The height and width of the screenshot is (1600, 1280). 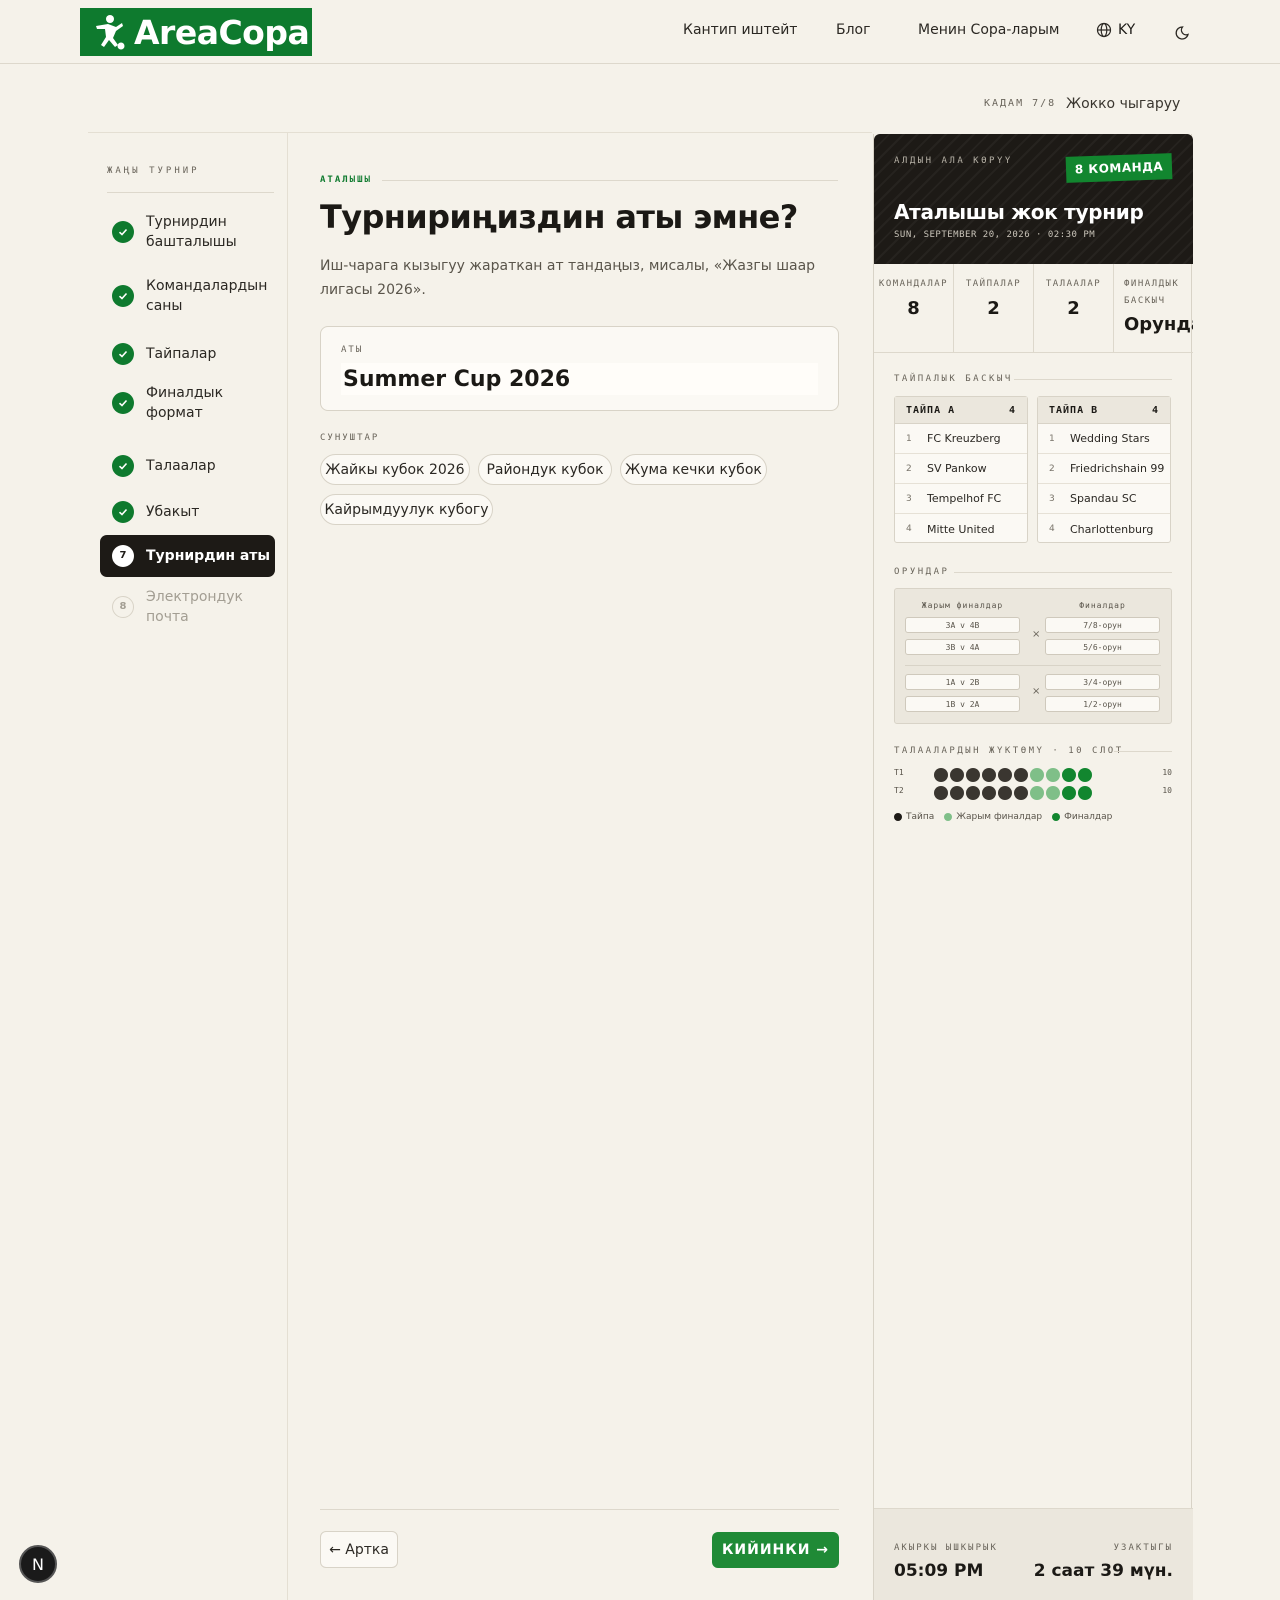 I want to click on sidebar-step: 8 Электрондук почта, so click(x=187, y=607).